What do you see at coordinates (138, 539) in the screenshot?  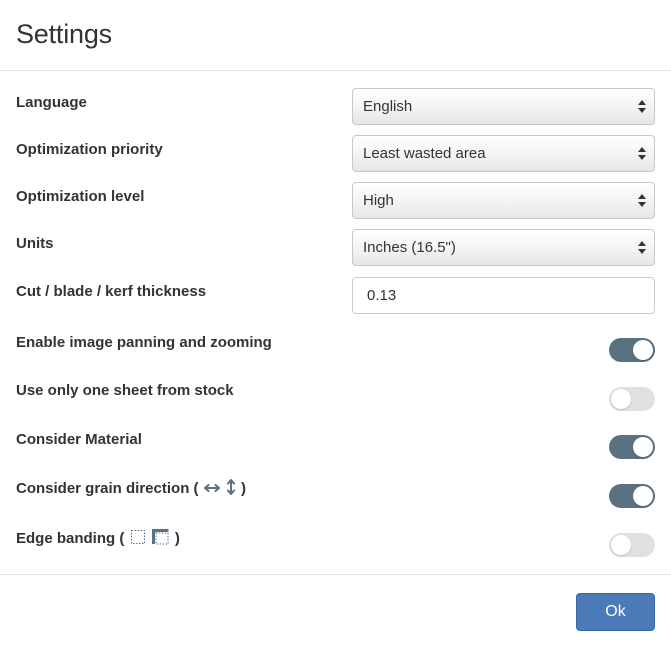 I see `dashed-square-icon` at bounding box center [138, 539].